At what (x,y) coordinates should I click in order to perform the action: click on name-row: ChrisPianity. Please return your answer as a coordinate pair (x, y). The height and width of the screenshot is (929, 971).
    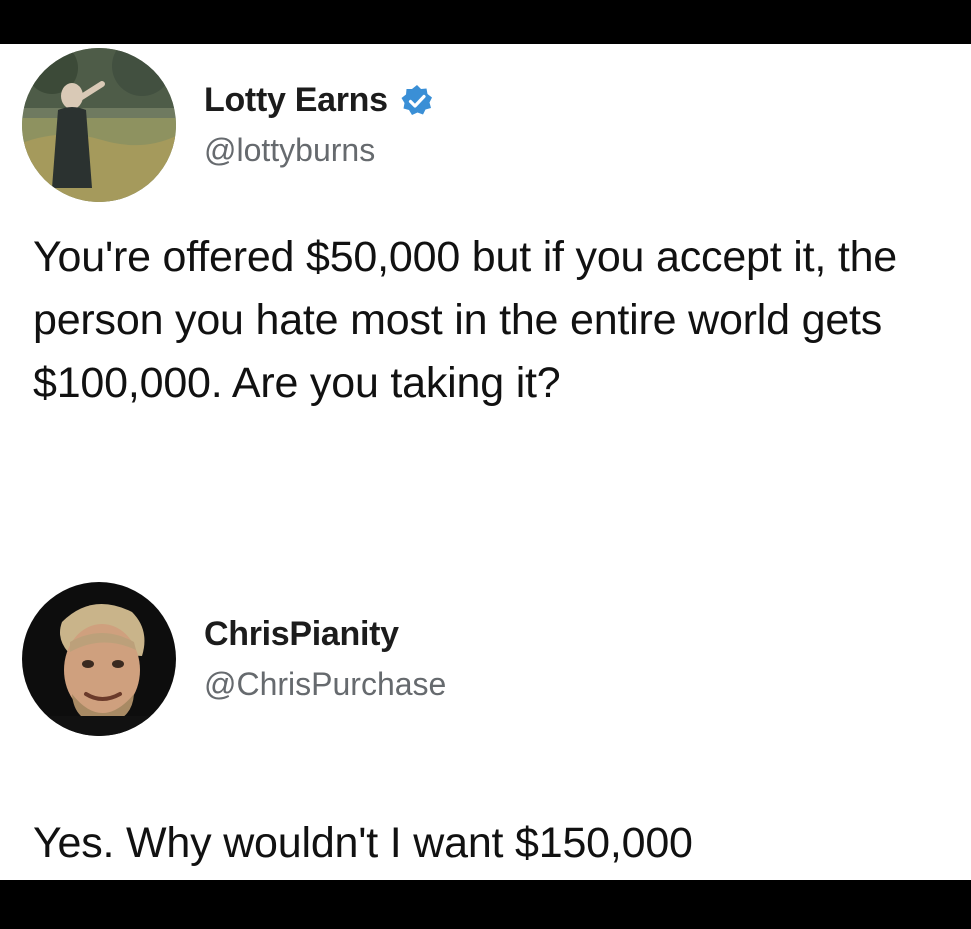
    Looking at the image, I should click on (325, 634).